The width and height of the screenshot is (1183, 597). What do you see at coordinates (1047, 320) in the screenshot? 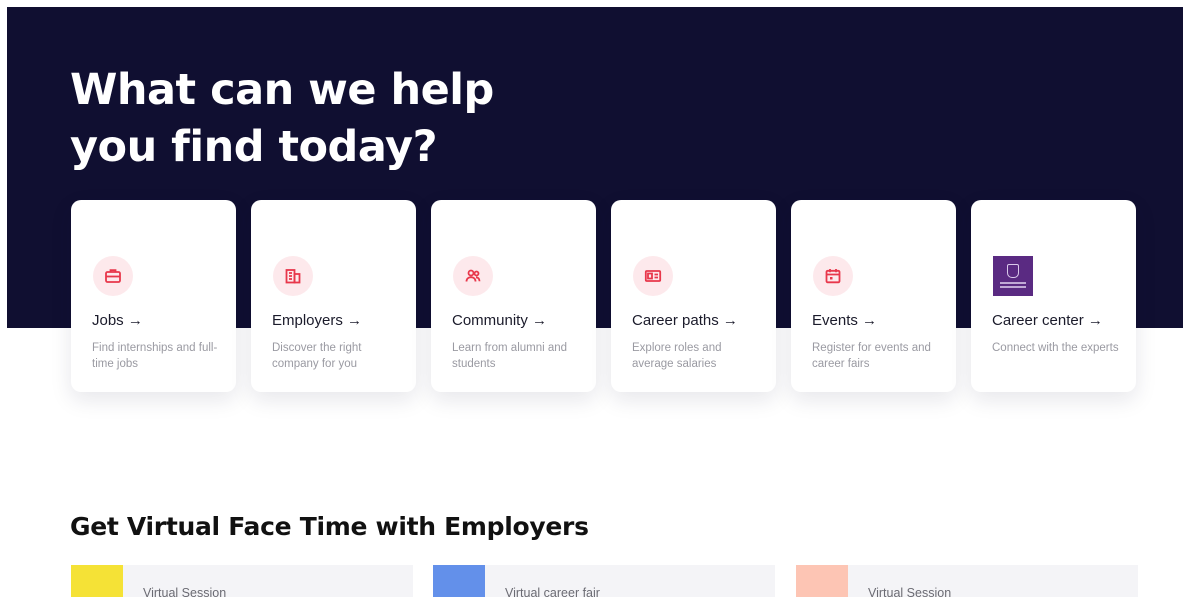
I see `career-center-card-title: Career center →` at bounding box center [1047, 320].